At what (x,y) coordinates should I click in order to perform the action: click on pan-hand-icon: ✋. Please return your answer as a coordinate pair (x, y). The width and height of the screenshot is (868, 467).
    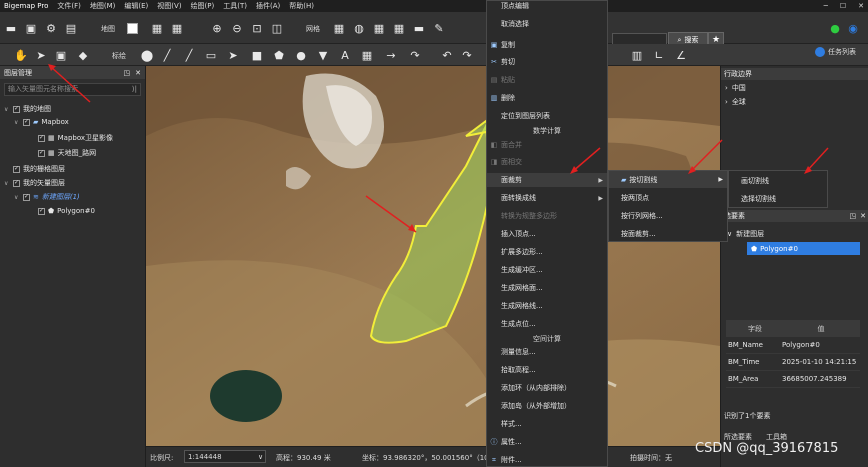
    Looking at the image, I should click on (21, 55).